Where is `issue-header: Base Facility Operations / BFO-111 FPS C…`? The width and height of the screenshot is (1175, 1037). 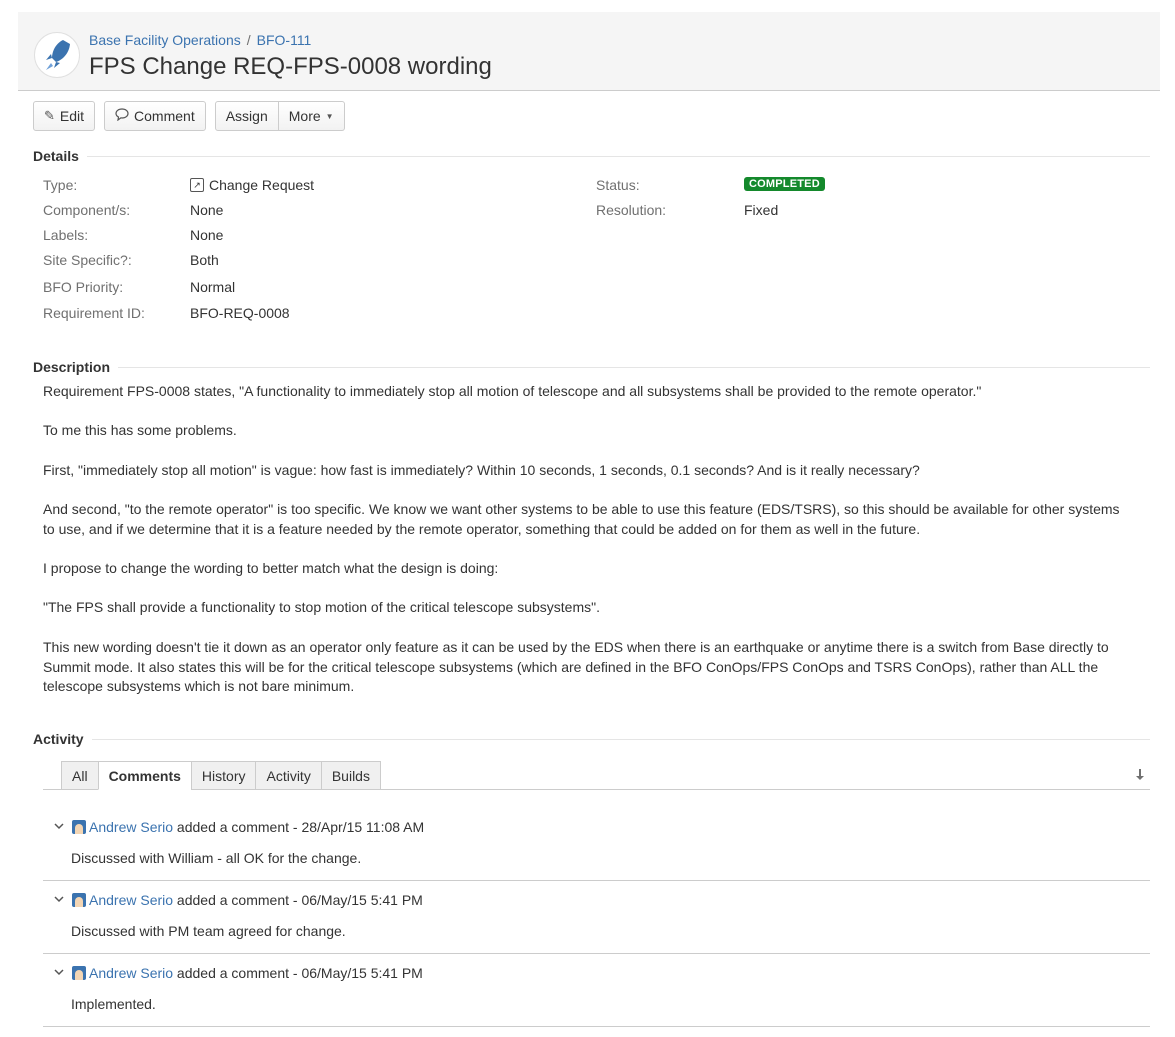
issue-header: Base Facility Operations / BFO-111 FPS C… is located at coordinates (589, 51).